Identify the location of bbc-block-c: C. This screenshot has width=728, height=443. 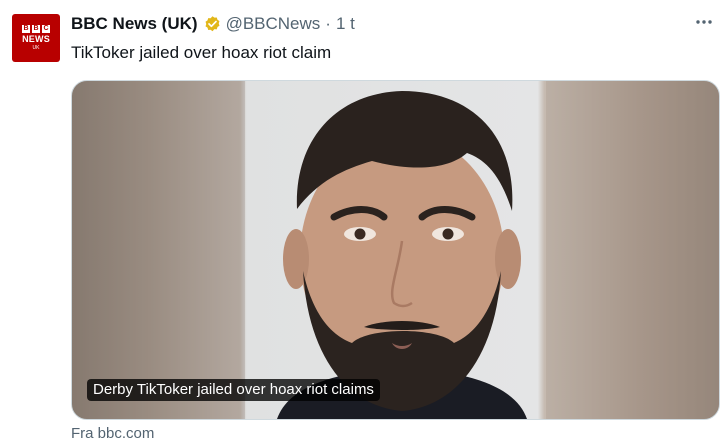
(46, 29).